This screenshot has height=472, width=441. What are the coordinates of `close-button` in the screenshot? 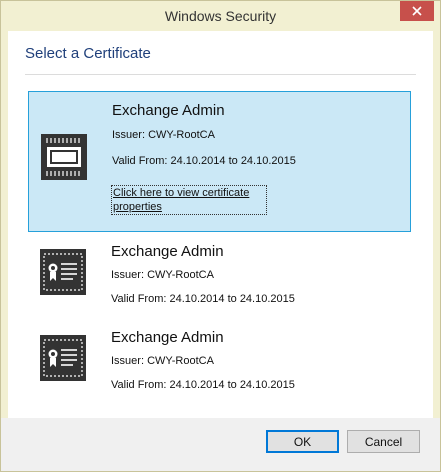 It's located at (417, 11).